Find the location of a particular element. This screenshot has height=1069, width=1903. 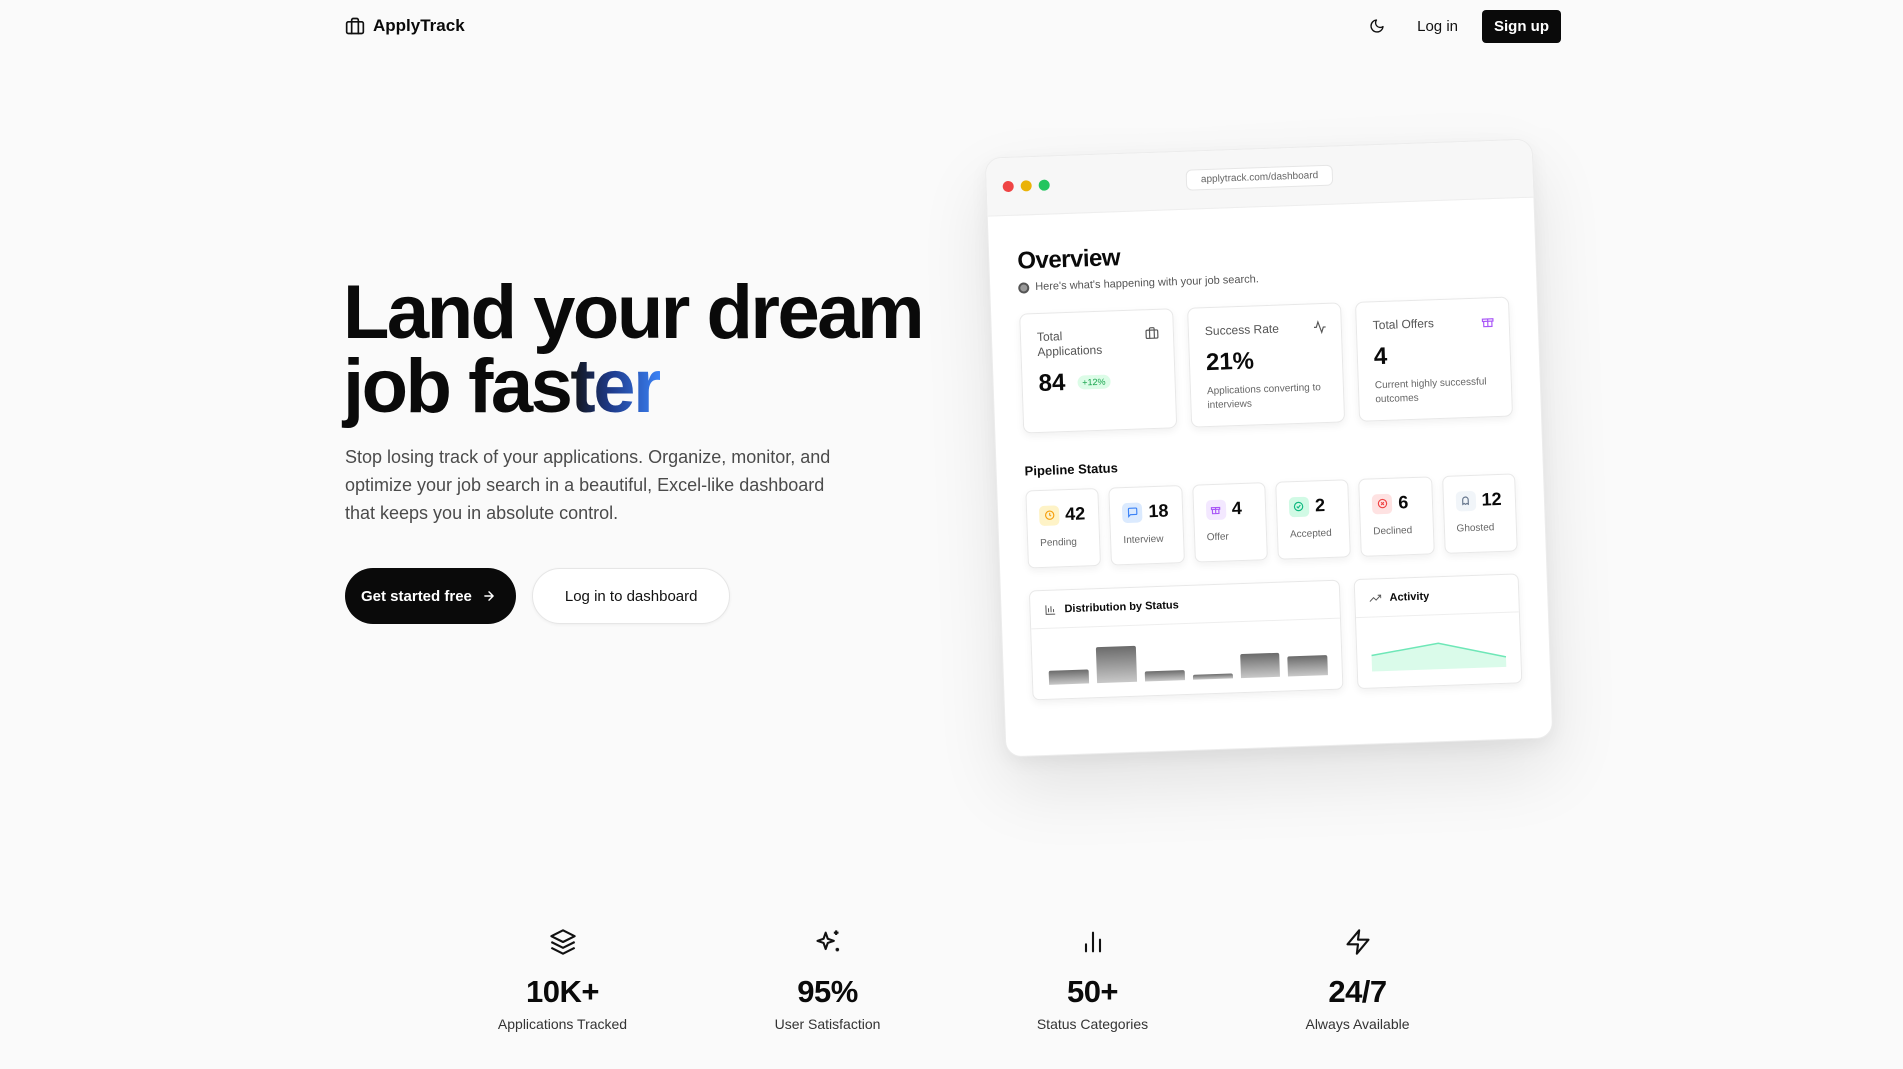

status-dot-icon is located at coordinates (1024, 287).